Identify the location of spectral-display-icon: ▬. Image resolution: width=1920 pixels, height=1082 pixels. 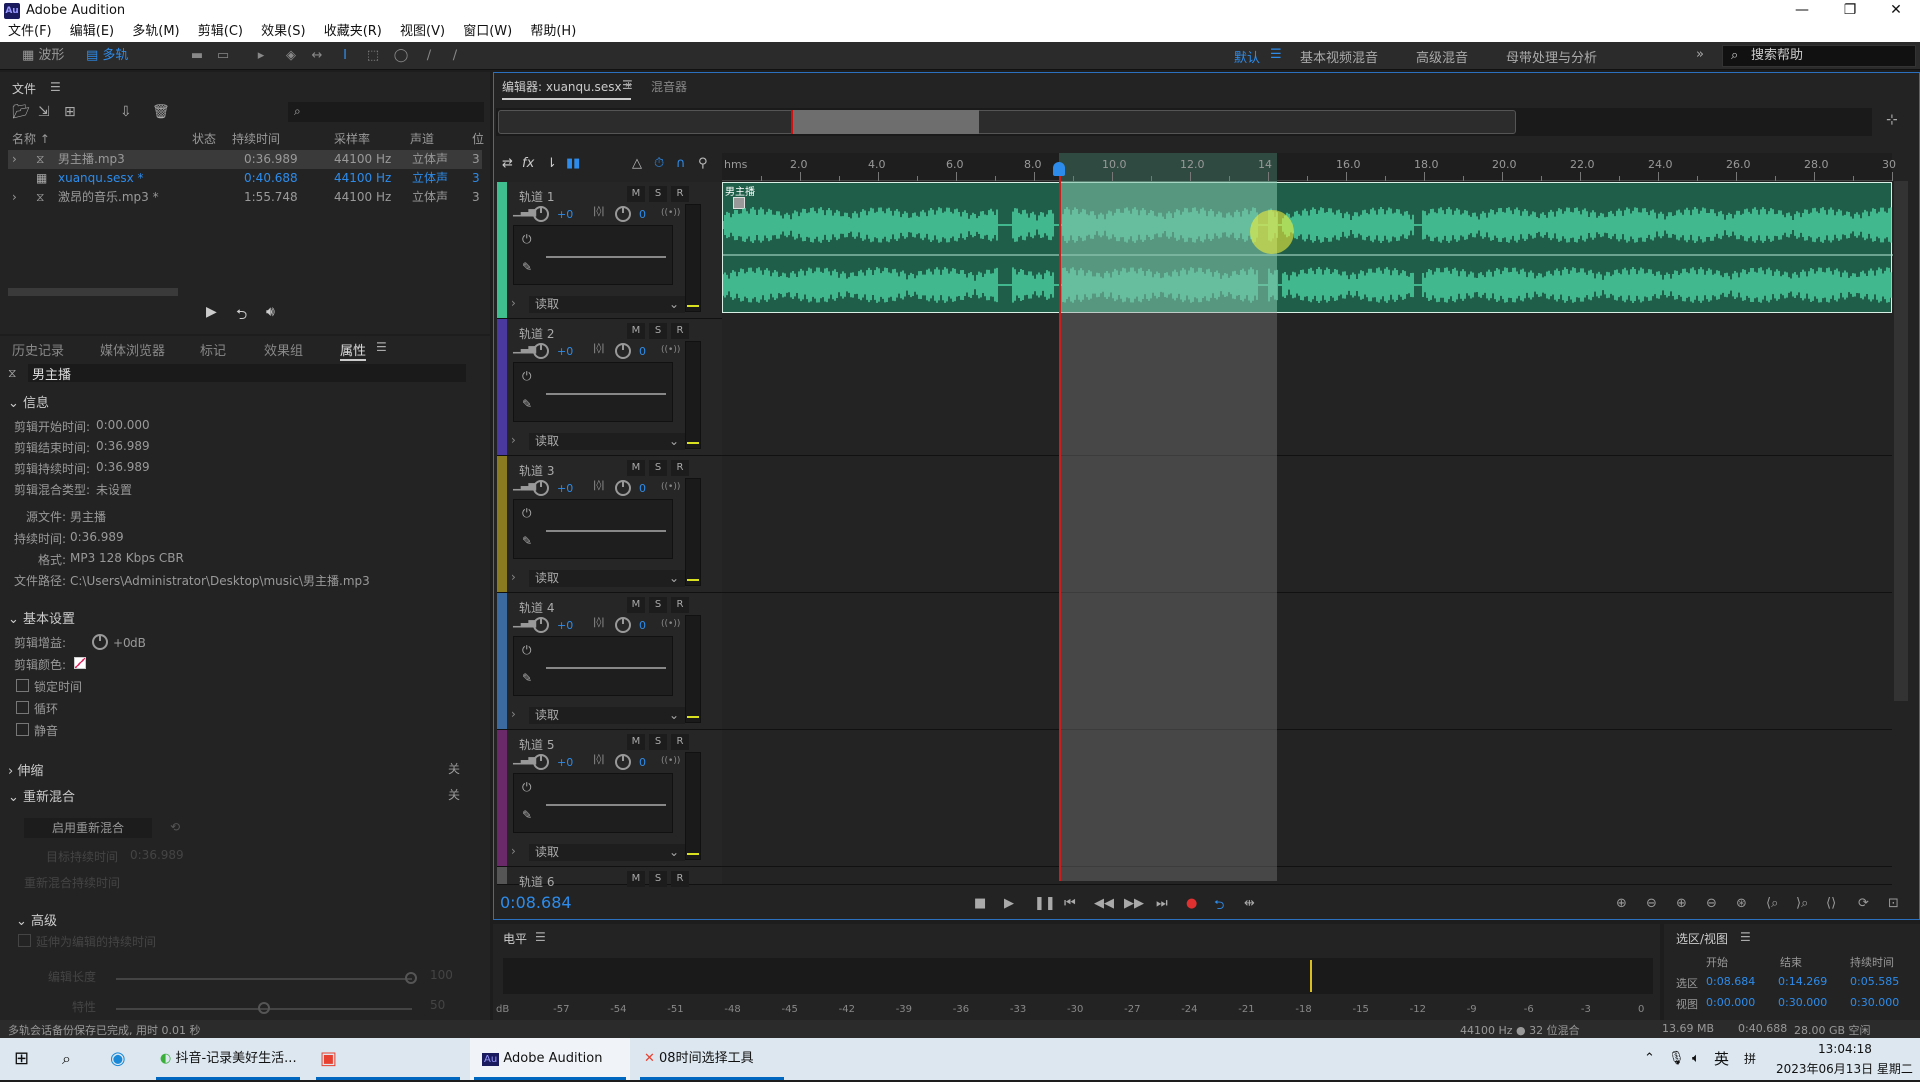
(197, 56).